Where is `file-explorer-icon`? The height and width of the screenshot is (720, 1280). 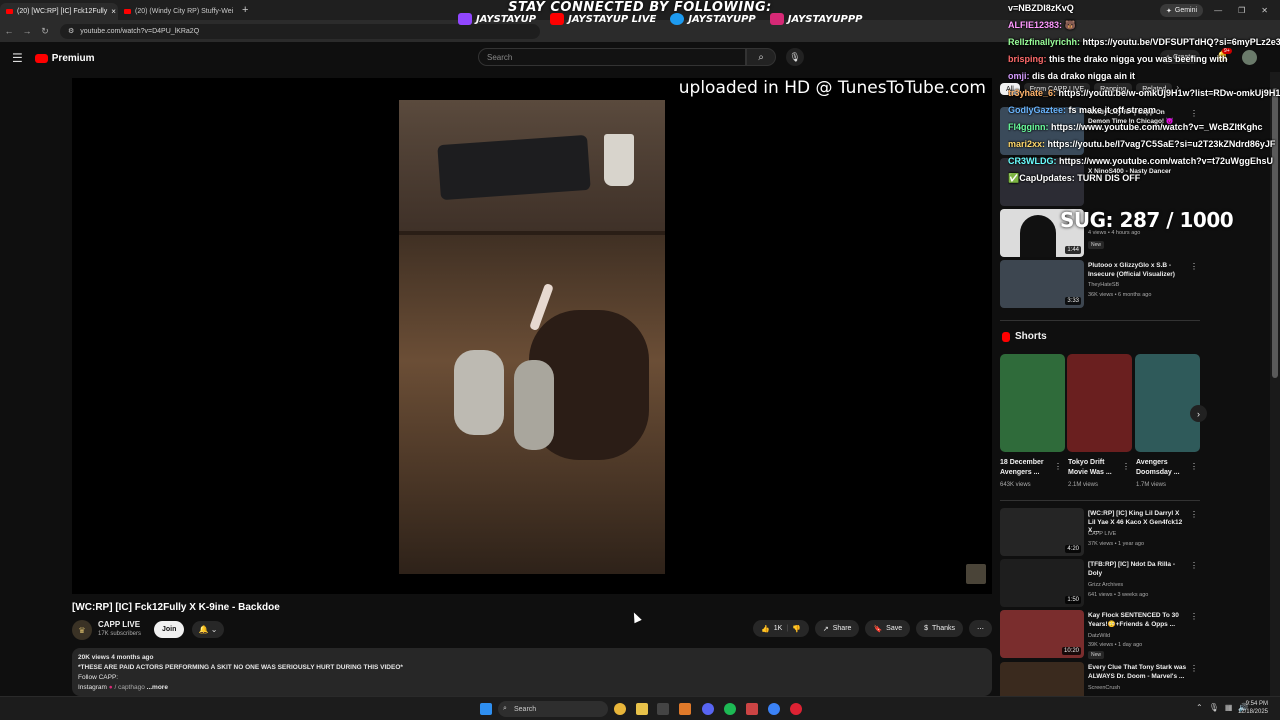
file-explorer-icon is located at coordinates (642, 709).